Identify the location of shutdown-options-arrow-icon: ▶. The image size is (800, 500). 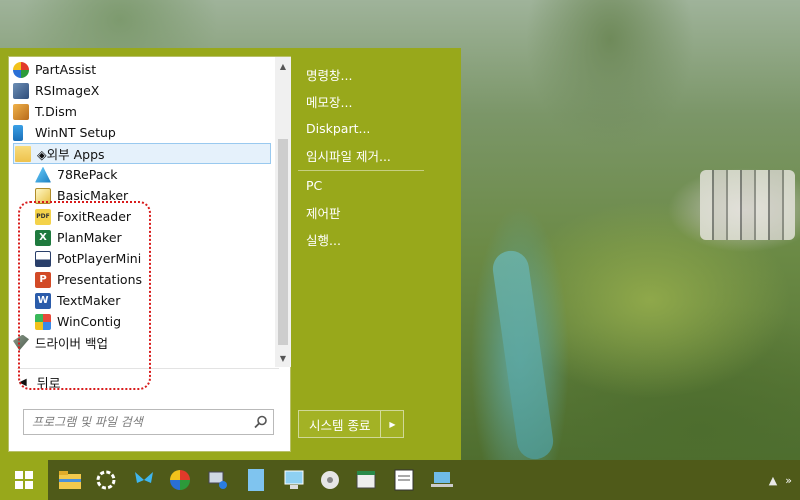
(392, 424).